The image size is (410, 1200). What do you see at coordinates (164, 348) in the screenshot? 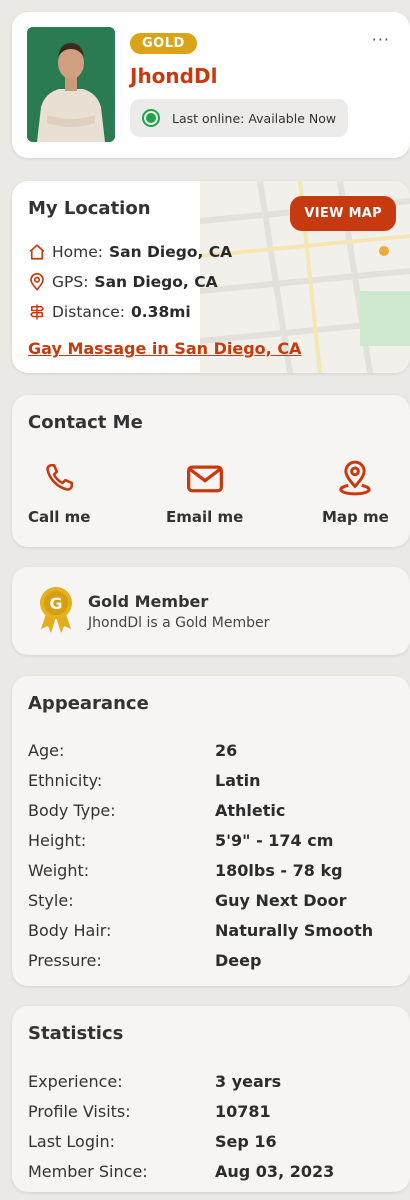
I see `massage-location-link: Gay Massage in San Diego, CA` at bounding box center [164, 348].